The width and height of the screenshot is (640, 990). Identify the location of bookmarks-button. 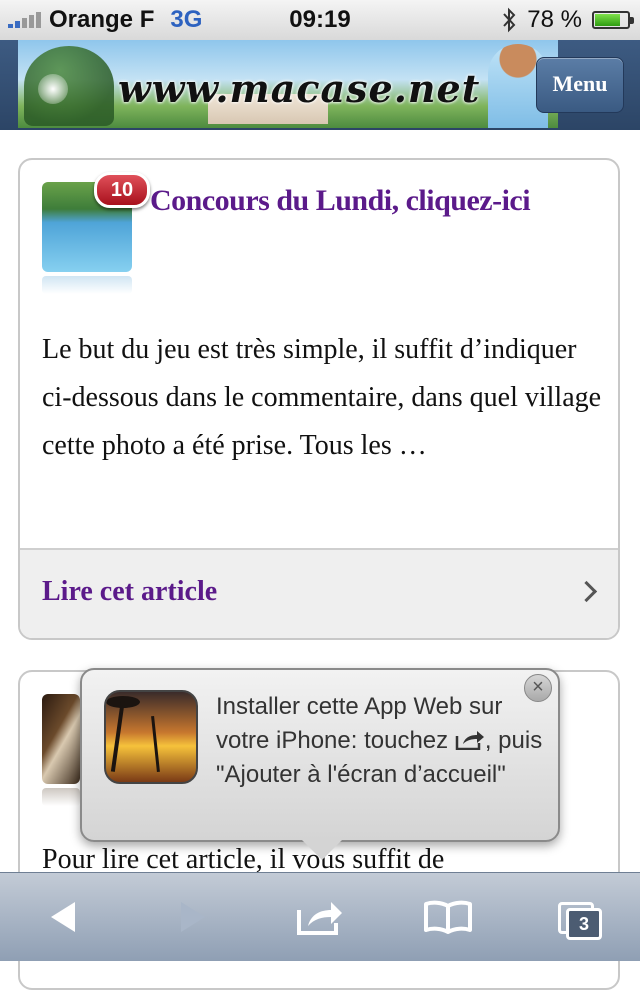
(448, 917).